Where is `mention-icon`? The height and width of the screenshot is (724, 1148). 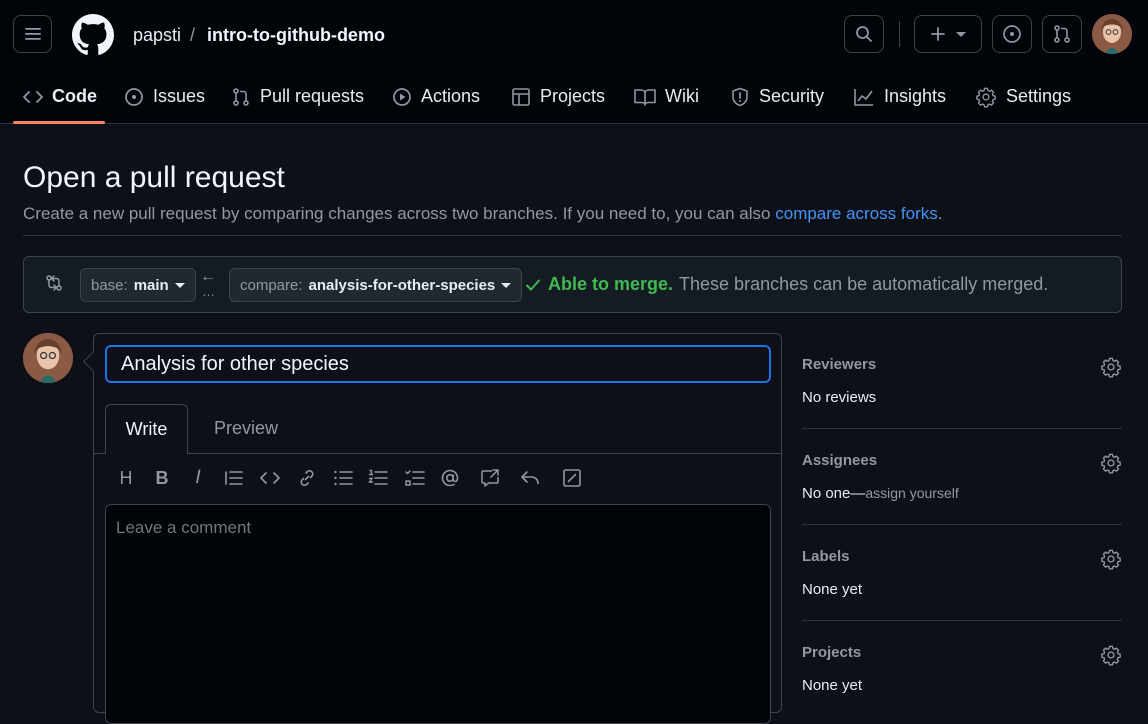 mention-icon is located at coordinates (450, 478).